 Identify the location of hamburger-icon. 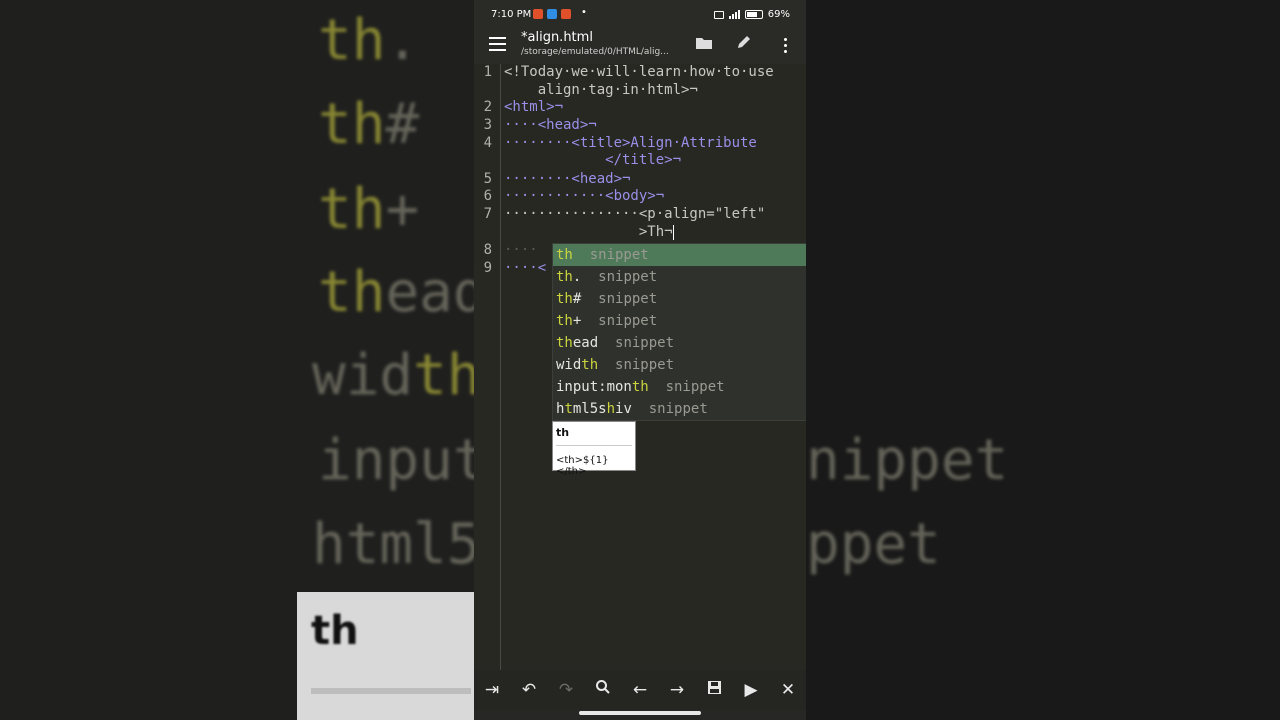
(497, 44).